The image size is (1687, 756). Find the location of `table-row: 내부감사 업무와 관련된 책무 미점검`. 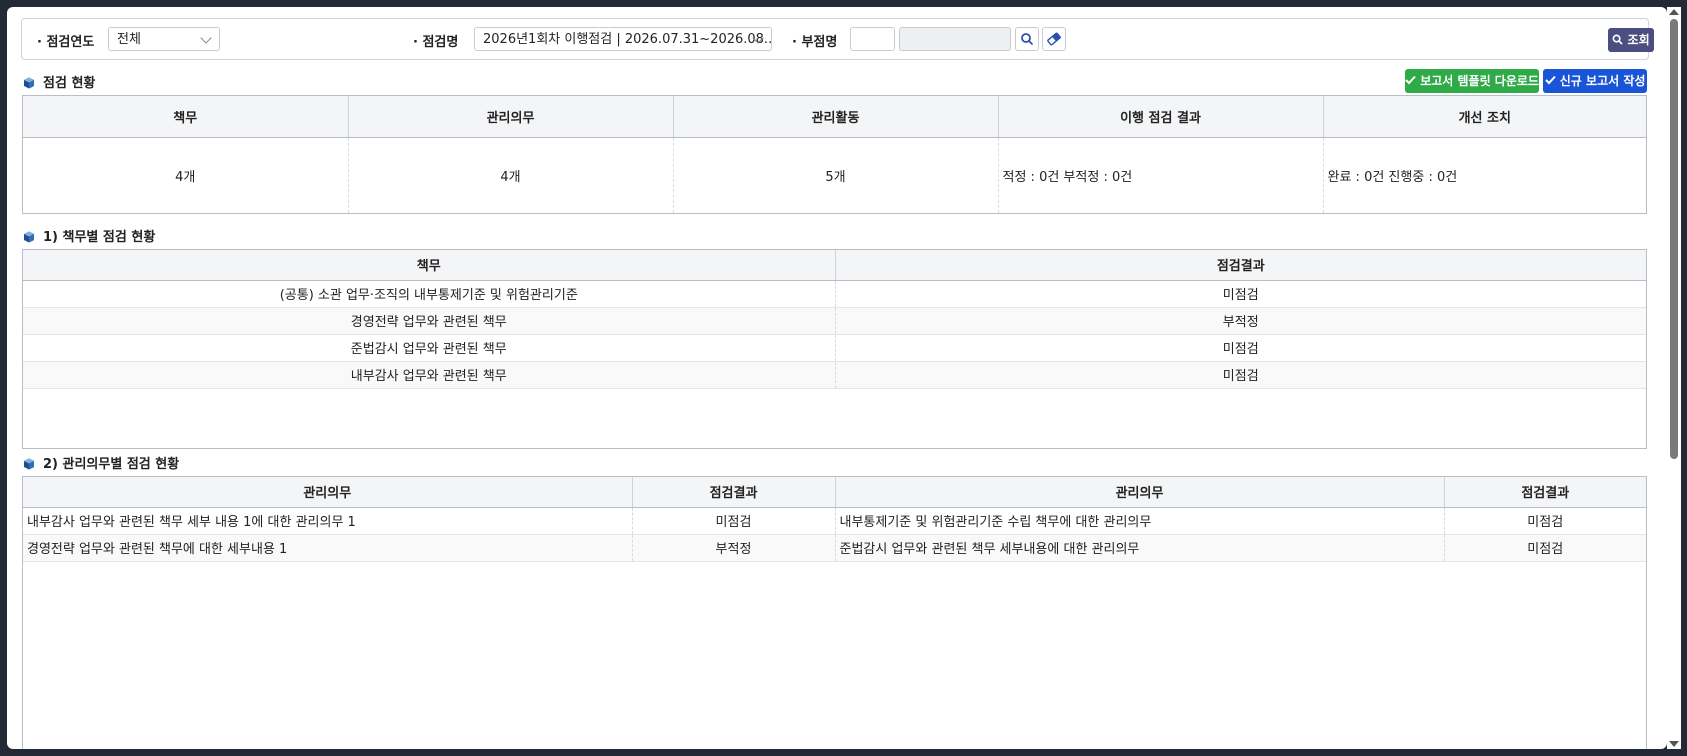

table-row: 내부감사 업무와 관련된 책무 미점검 is located at coordinates (834, 375).